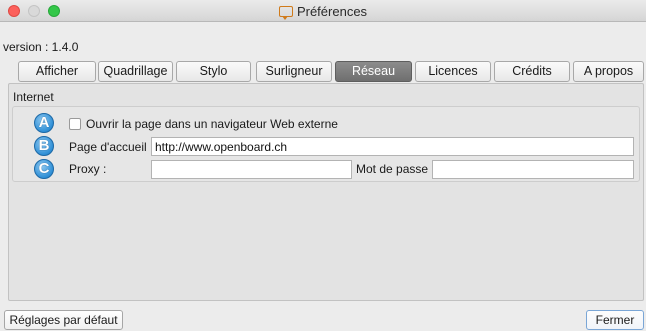  I want to click on proxy-input, so click(251, 169).